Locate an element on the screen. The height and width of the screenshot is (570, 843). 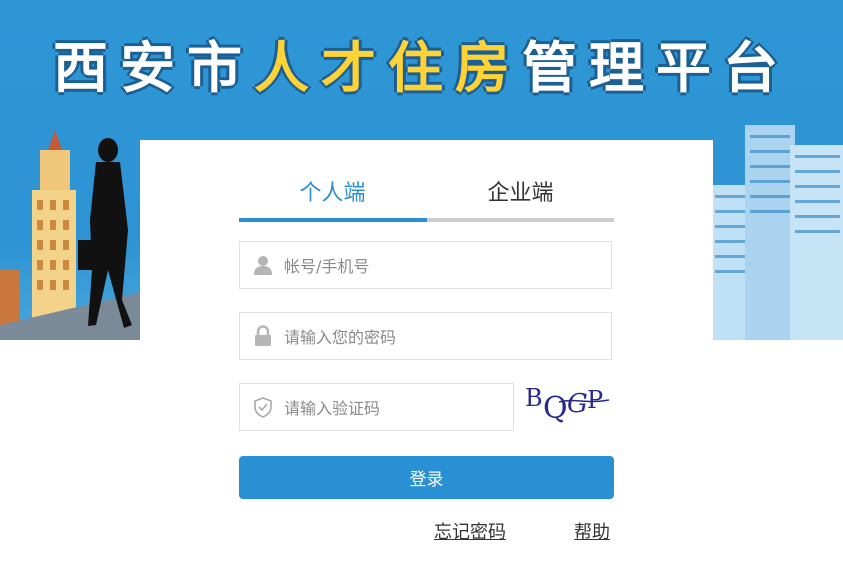
captcha-image: B Q G P is located at coordinates (569, 405).